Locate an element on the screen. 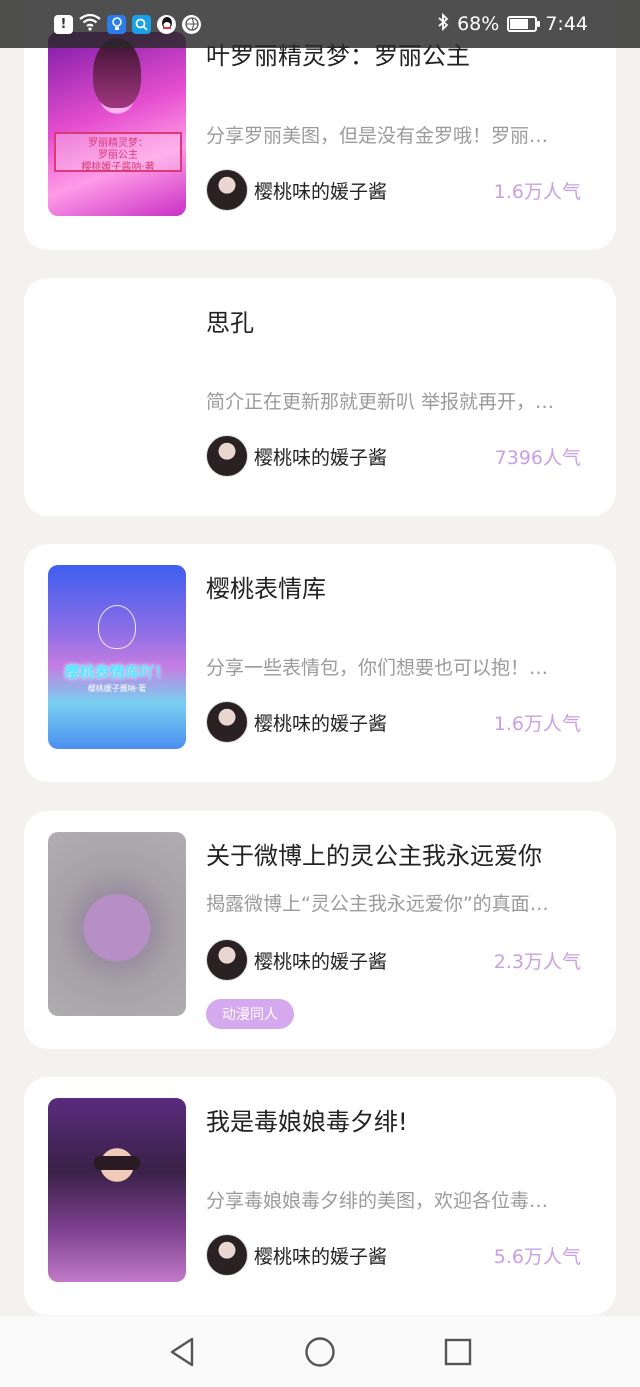 The image size is (640, 1387). author-row: 樱桃味的媛子酱 2.3万人气 is located at coordinates (393, 960).